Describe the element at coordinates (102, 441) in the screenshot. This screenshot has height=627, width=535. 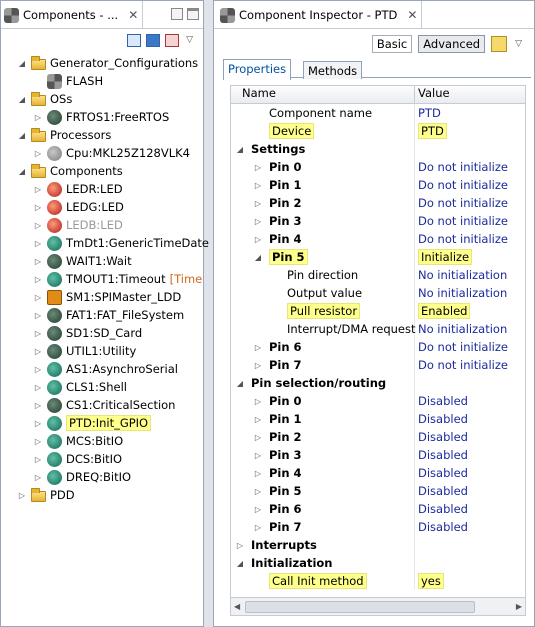
I see `tree-item: ▷ MCS:BitIO` at that location.